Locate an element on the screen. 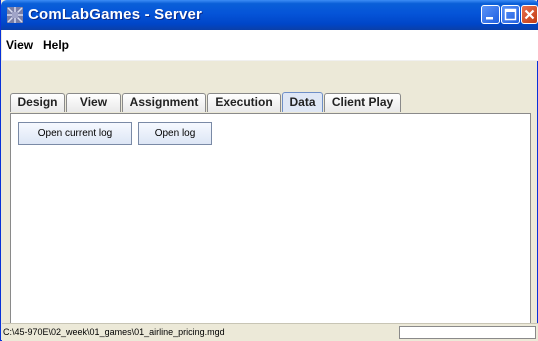 The width and height of the screenshot is (538, 341). tab-execution: Execution is located at coordinates (244, 102).